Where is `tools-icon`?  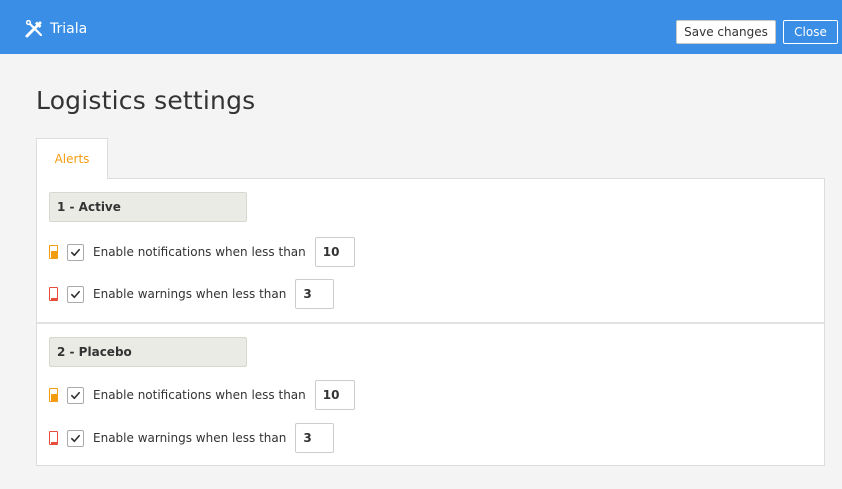 tools-icon is located at coordinates (34, 29).